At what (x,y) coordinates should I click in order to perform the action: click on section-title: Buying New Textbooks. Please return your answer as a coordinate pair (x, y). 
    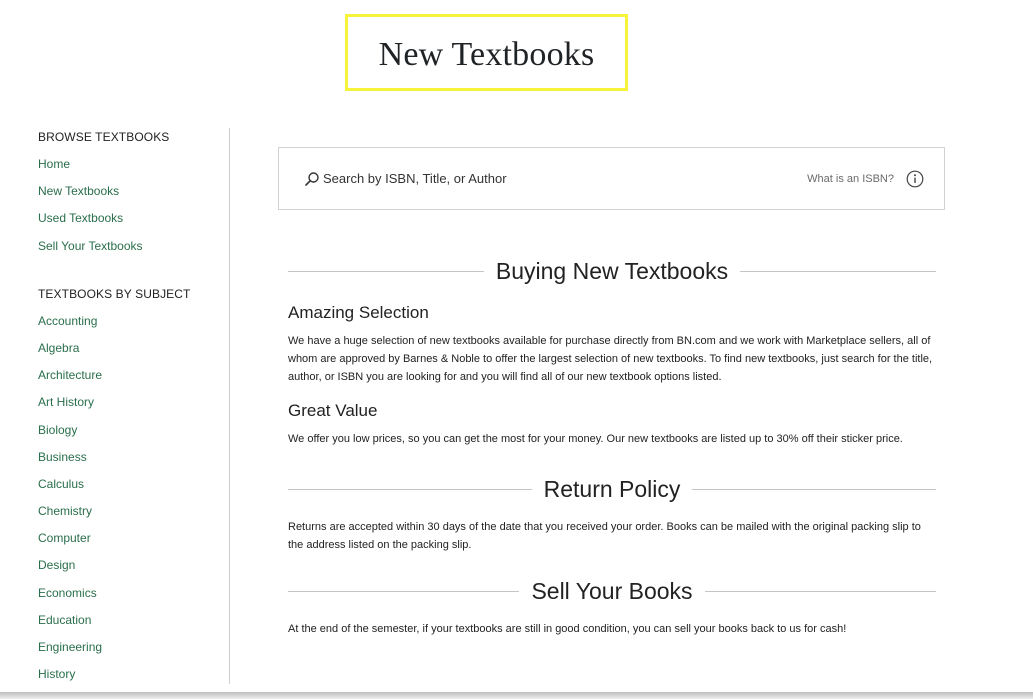
    Looking at the image, I should click on (612, 270).